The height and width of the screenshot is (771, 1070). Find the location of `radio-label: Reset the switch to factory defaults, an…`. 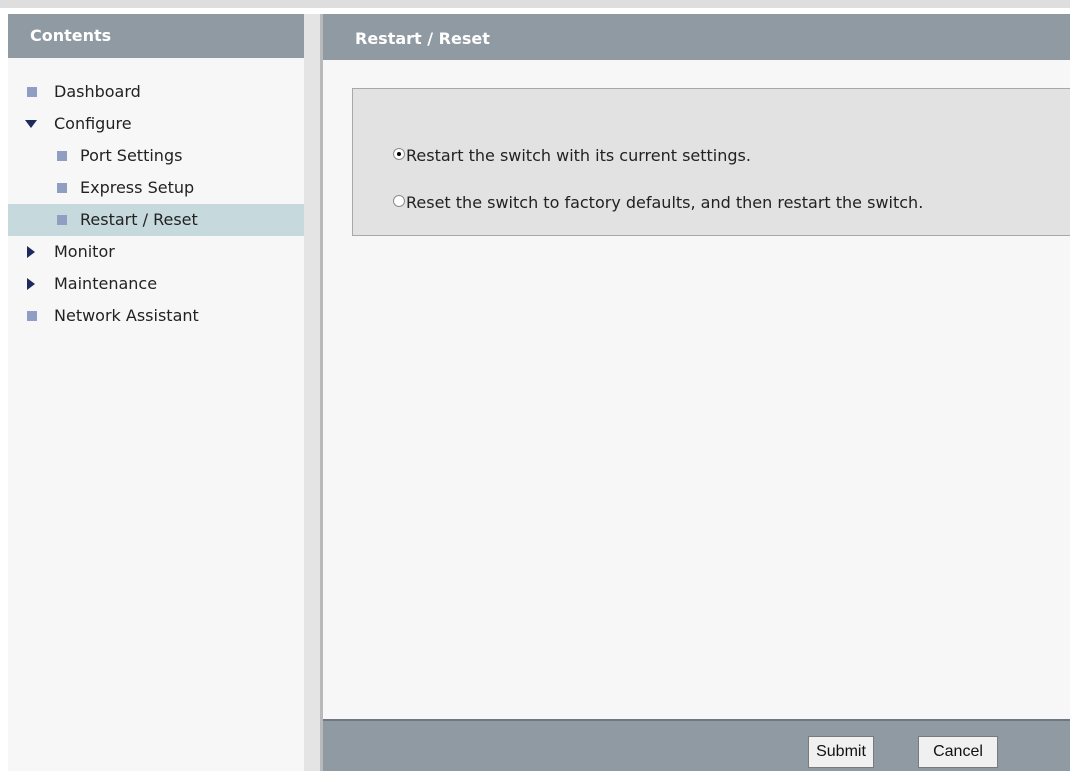

radio-label: Reset the switch to factory defaults, an… is located at coordinates (665, 202).